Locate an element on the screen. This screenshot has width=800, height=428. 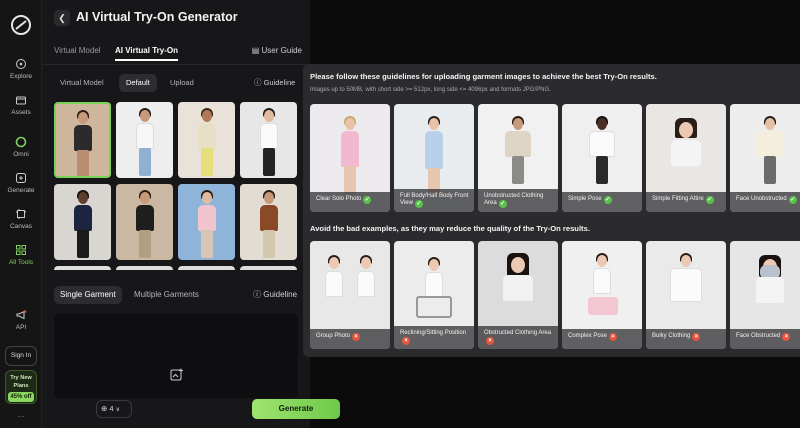
image-count-select: ⊕ 4 ∨ is located at coordinates (114, 409).